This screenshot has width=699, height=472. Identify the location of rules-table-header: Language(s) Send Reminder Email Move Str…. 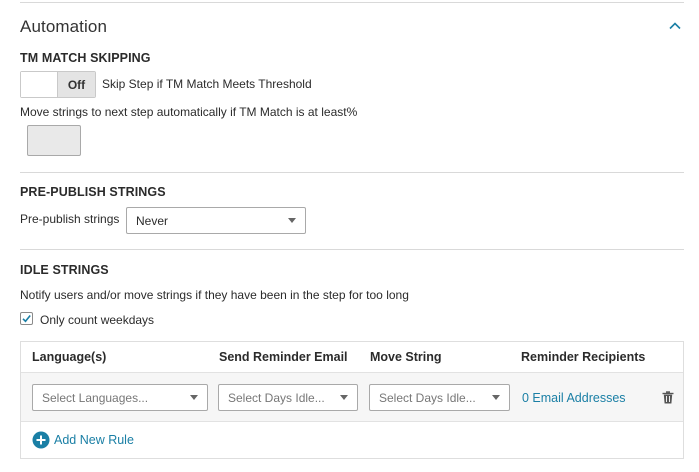
(352, 357).